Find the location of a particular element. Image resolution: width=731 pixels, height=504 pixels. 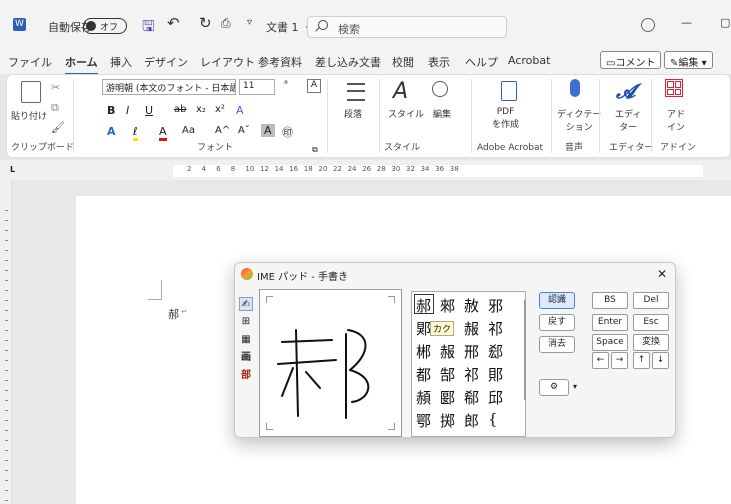

clear-button: 消去 is located at coordinates (557, 344).